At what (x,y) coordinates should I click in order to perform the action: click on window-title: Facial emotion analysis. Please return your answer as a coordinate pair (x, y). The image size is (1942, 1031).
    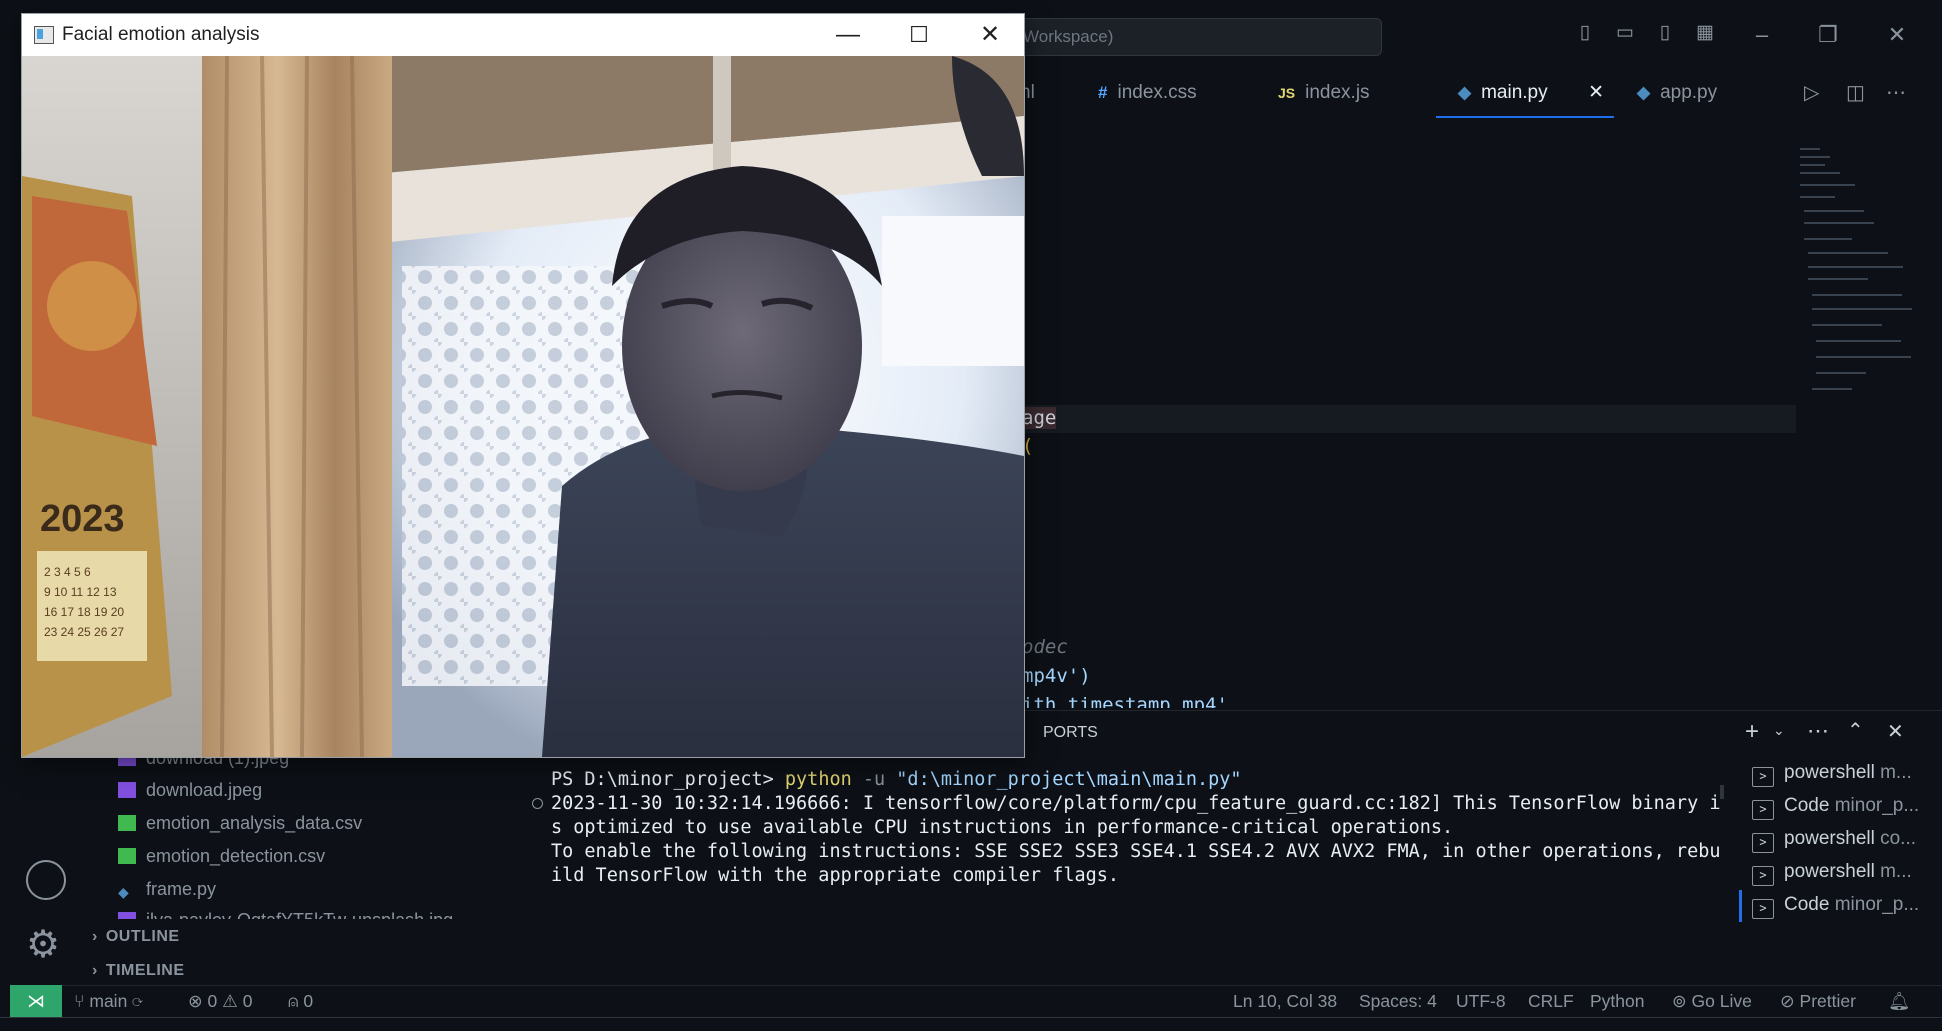
    Looking at the image, I should click on (161, 34).